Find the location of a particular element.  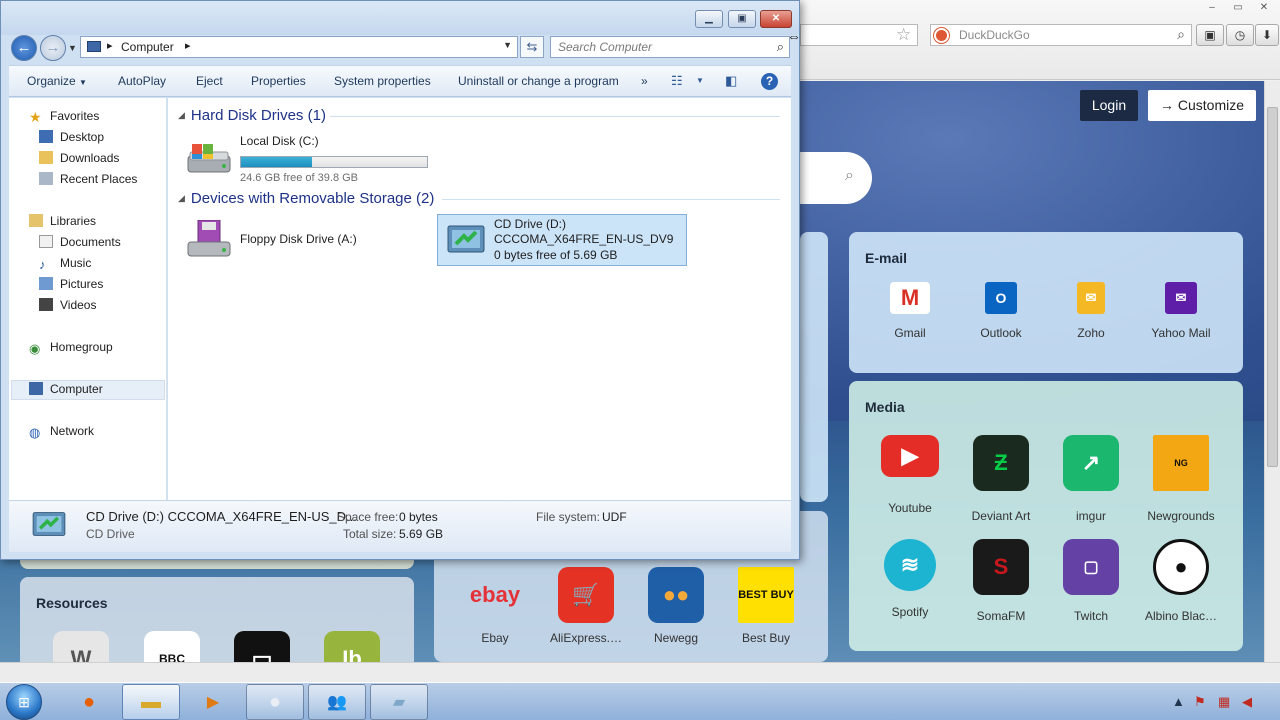

tile-deviantart: Ƶ Deviant Art is located at coordinates (1001, 479).